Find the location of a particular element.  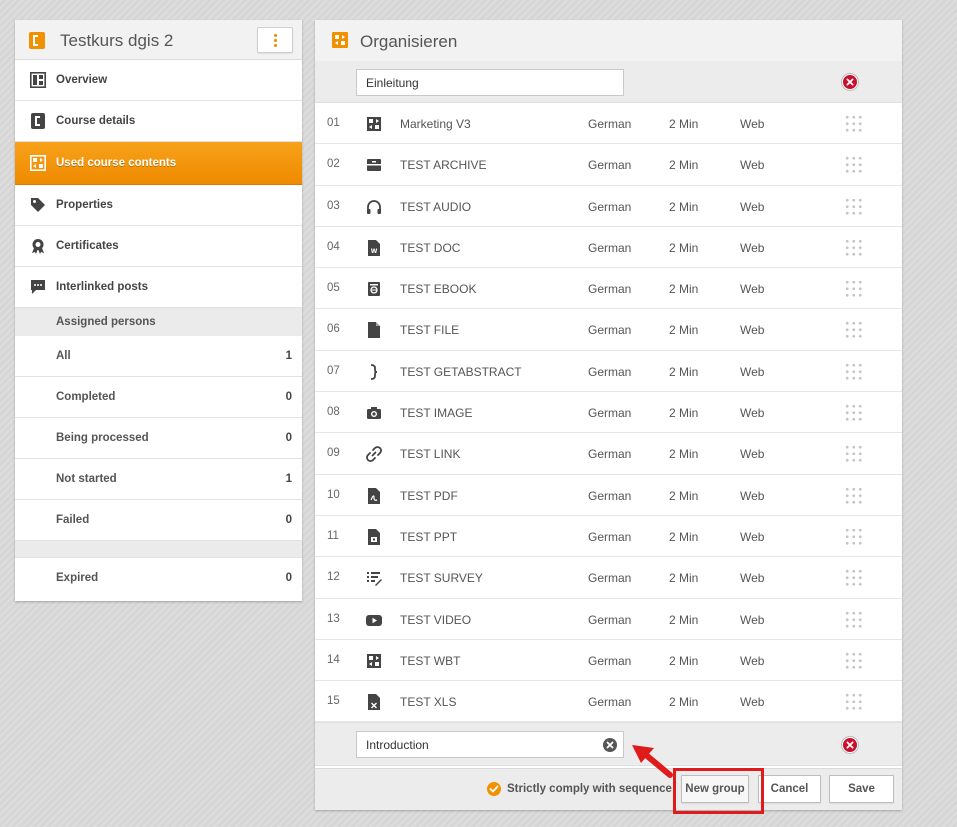

content-row: 02 TEST ARCHIVE German 2 Min Web is located at coordinates (608, 165).